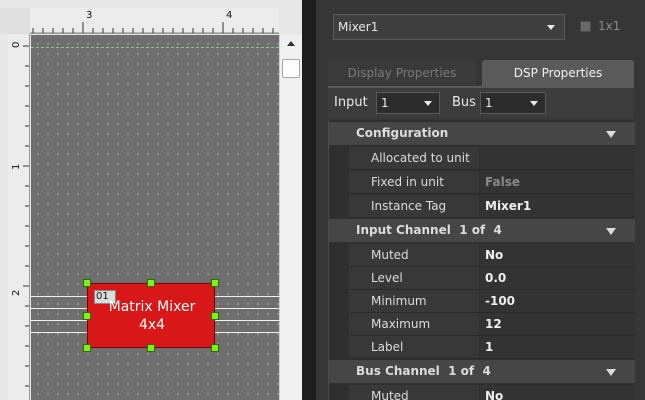  What do you see at coordinates (309, 200) in the screenshot?
I see `panel-splitter` at bounding box center [309, 200].